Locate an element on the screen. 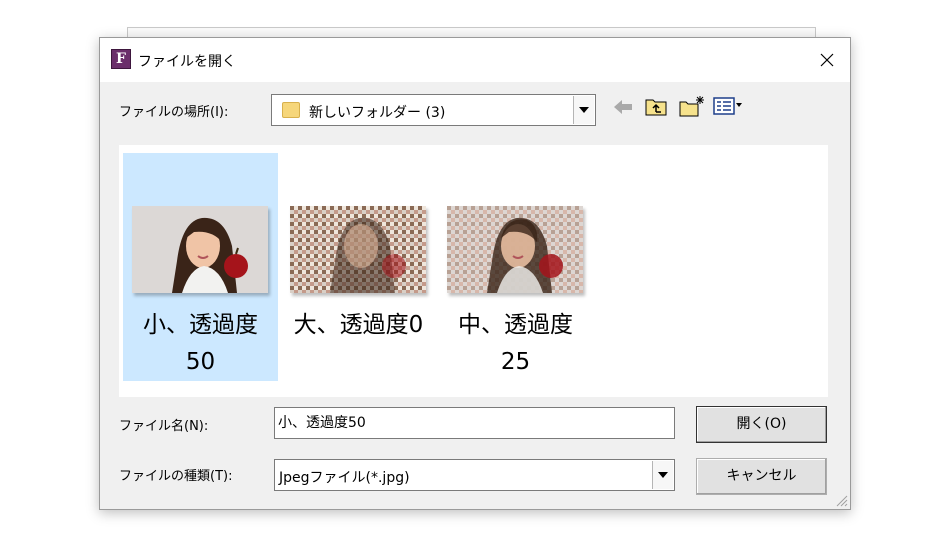 Image resolution: width=950 pixels, height=540 pixels. filename-input: 小、透過度50 is located at coordinates (474, 423).